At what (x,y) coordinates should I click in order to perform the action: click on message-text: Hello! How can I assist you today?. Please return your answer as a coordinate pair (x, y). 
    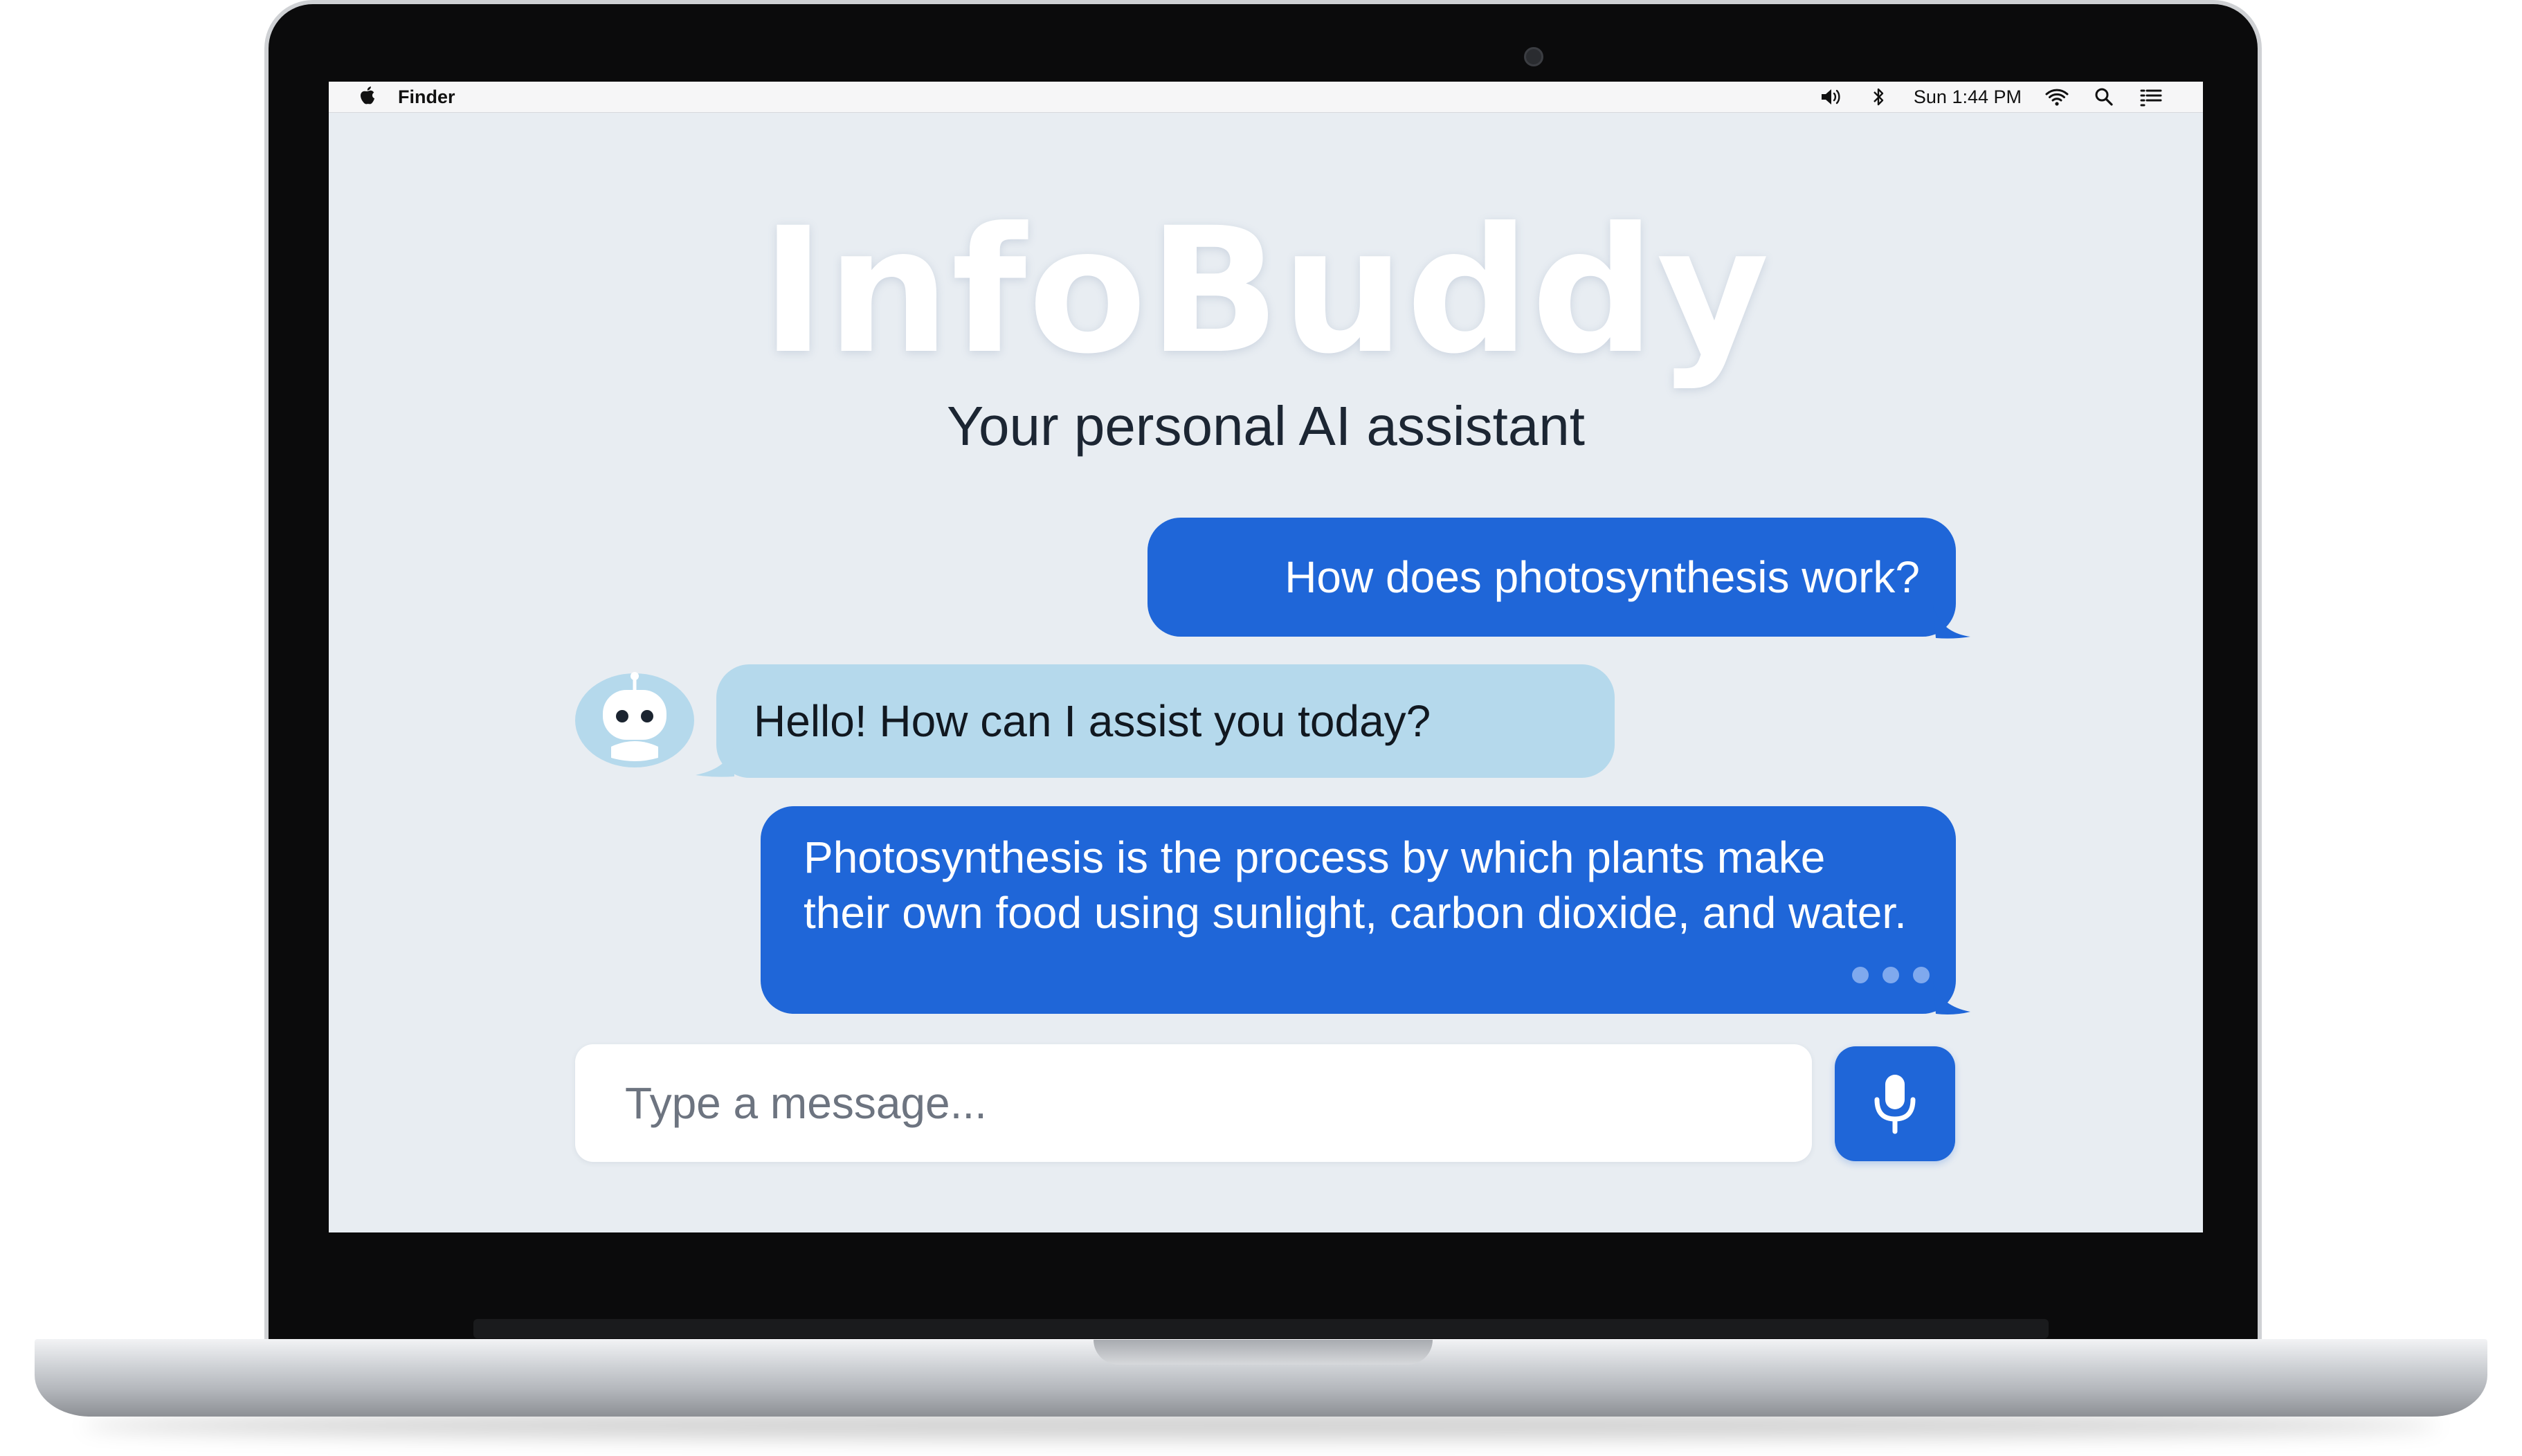
    Looking at the image, I should click on (1092, 721).